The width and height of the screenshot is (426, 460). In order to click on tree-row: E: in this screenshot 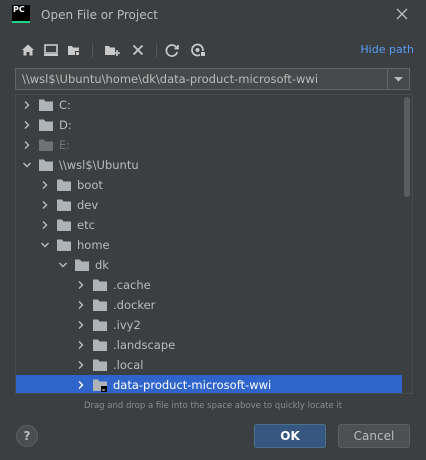, I will do `click(209, 145)`.